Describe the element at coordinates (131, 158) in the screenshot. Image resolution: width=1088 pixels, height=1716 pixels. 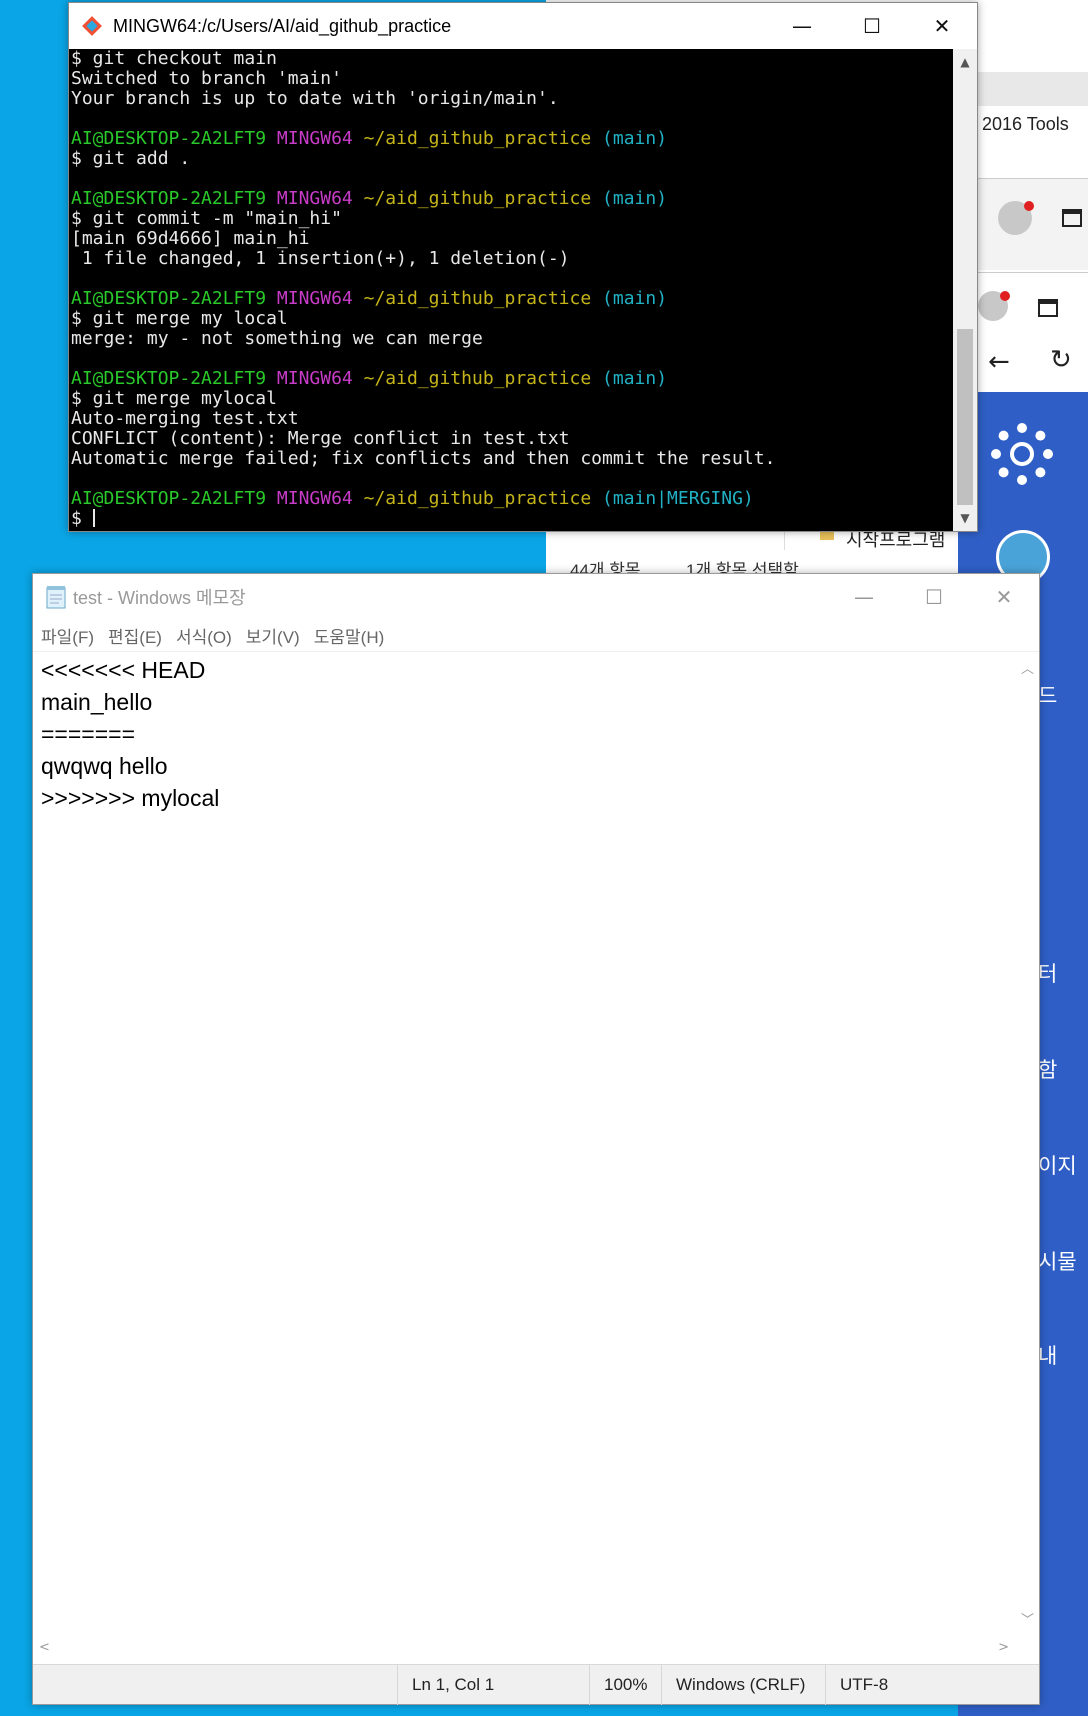
I see `terminal-text-segment: $ git add .` at that location.